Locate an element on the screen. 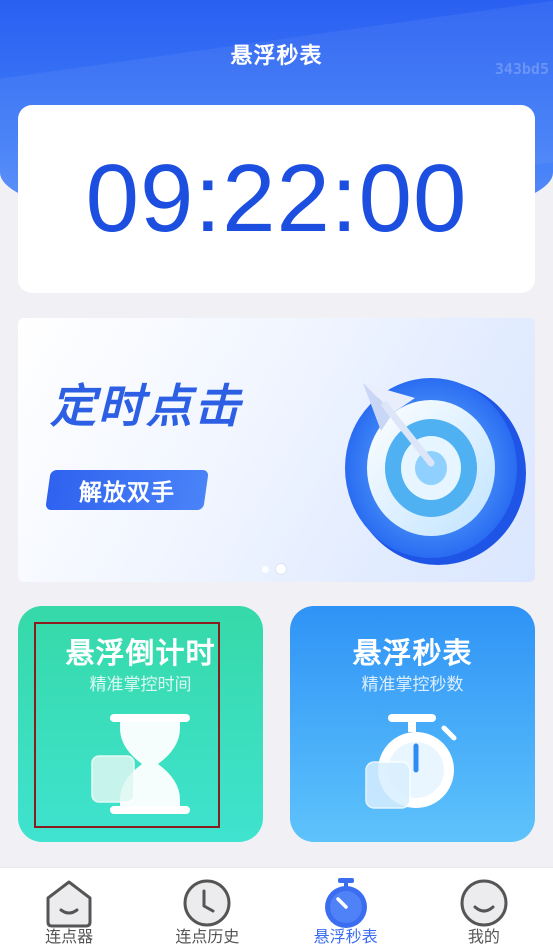  countdown-subtitle: 精准掌控时间 is located at coordinates (140, 685).